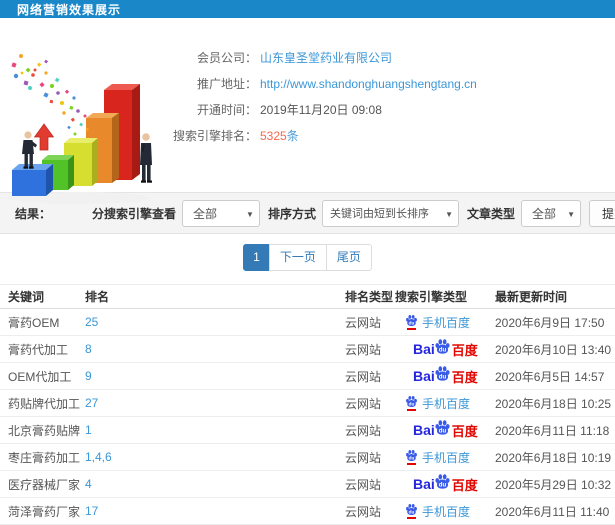  What do you see at coordinates (279, 136) in the screenshot?
I see `info-value: 5325条` at bounding box center [279, 136].